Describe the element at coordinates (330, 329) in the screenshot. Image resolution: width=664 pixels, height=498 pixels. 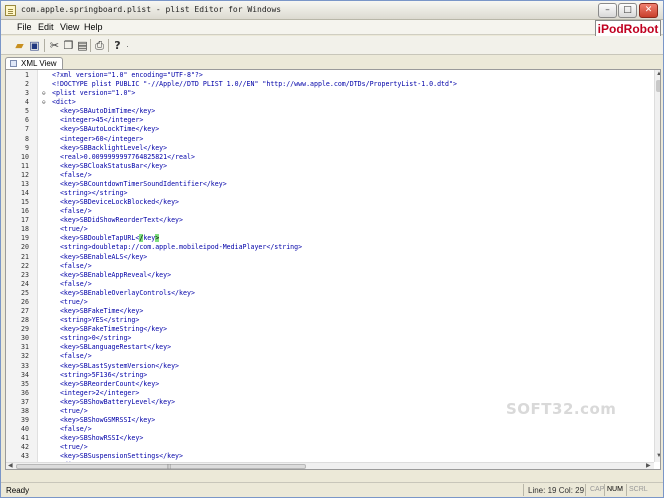
I see `code-line: 29 <key>SBFakeTimeString</key>` at that location.